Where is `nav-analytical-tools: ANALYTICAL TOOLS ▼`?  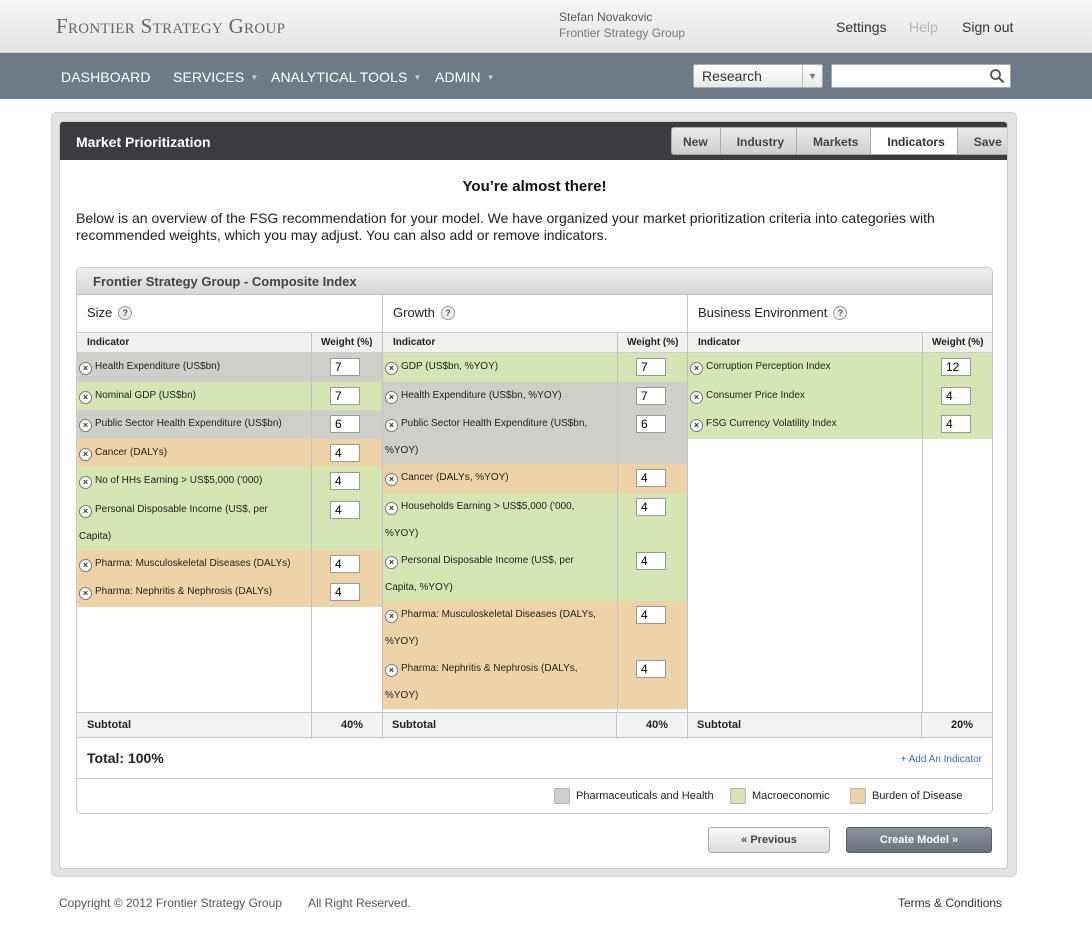 nav-analytical-tools: ANALYTICAL TOOLS ▼ is located at coordinates (346, 77).